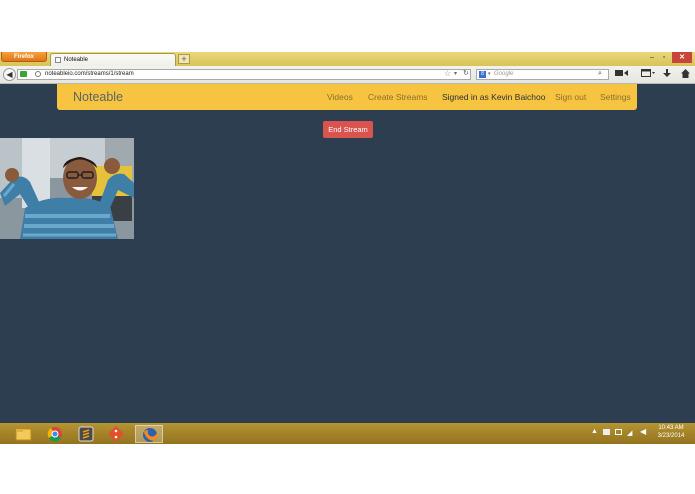 Image resolution: width=695 pixels, height=494 pixels. I want to click on nav-settings-link: Settings, so click(615, 97).